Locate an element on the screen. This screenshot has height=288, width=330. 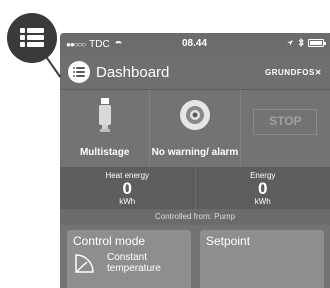
page-title: Dashboard is located at coordinates (133, 72).